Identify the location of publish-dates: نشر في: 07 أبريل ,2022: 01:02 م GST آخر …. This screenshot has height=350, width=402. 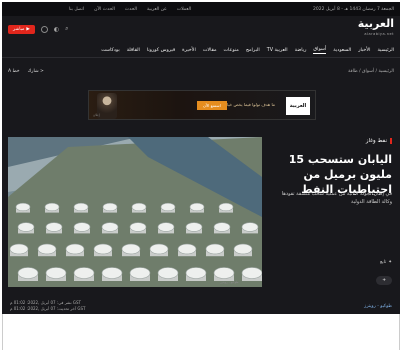
(47, 306).